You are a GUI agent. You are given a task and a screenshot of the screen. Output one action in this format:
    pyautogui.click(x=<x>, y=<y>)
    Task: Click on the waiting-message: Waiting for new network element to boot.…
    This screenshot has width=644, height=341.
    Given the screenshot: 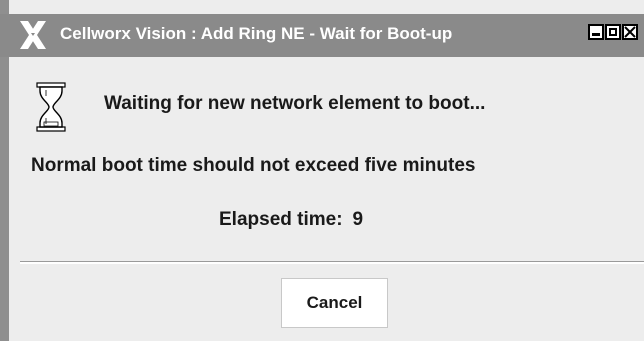 What is the action you would take?
    pyautogui.click(x=295, y=103)
    